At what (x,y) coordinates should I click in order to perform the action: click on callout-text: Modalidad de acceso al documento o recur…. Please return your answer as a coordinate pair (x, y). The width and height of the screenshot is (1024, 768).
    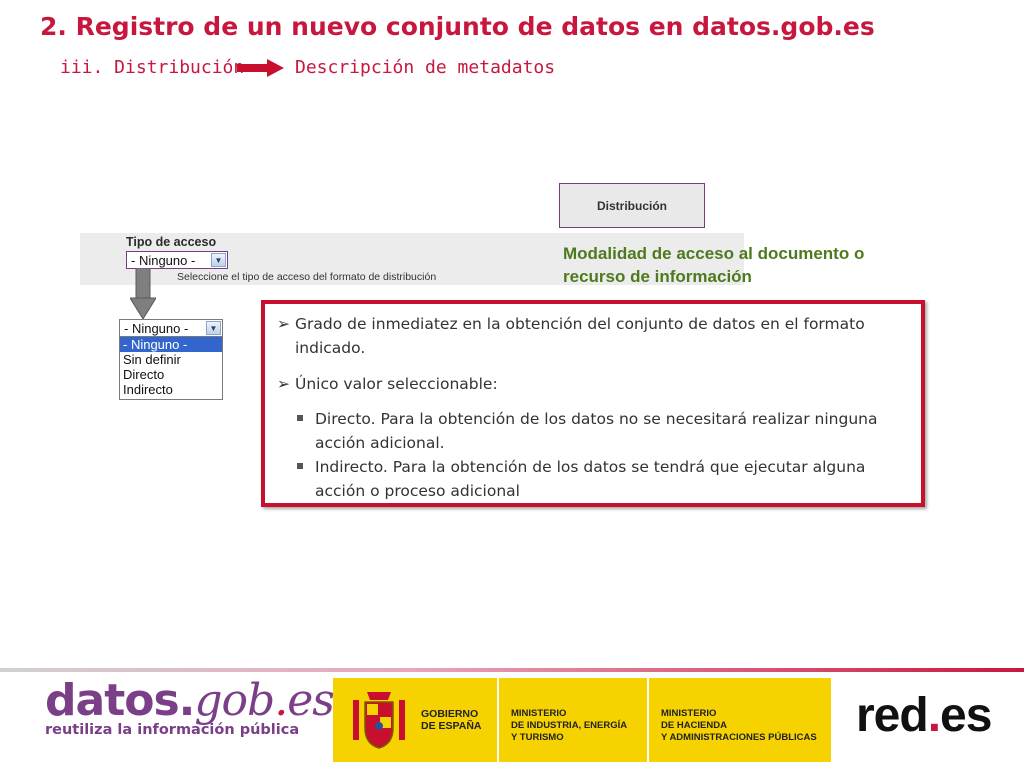
    Looking at the image, I should click on (753, 265).